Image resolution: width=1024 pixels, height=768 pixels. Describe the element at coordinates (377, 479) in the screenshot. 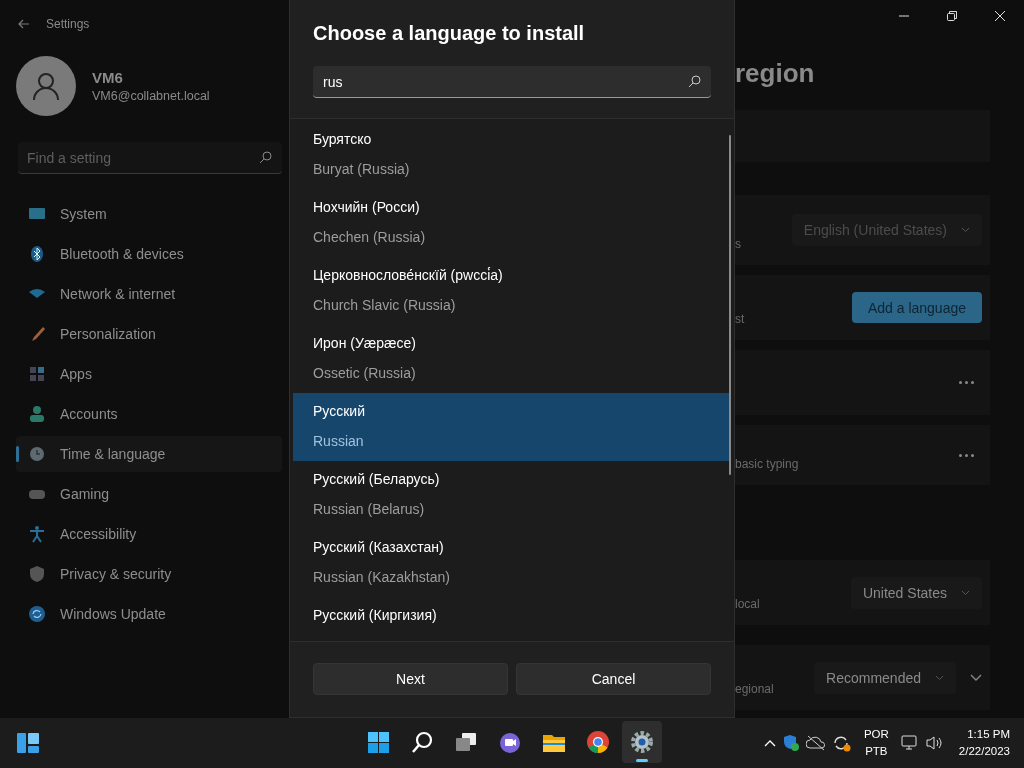

I see `native-name: Русский (Беларусь)` at that location.